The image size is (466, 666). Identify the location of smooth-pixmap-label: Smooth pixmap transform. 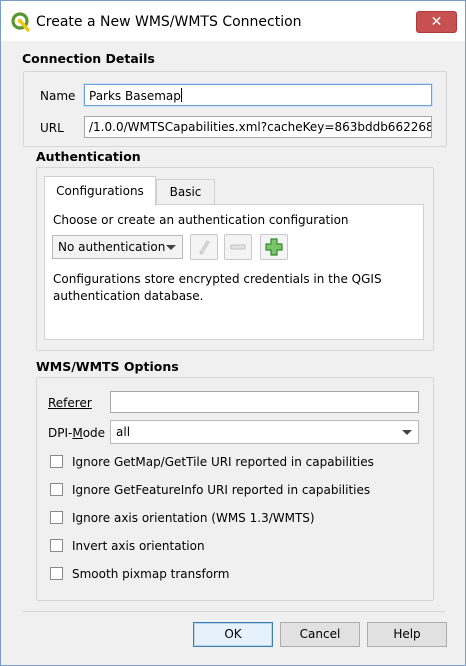
(151, 574).